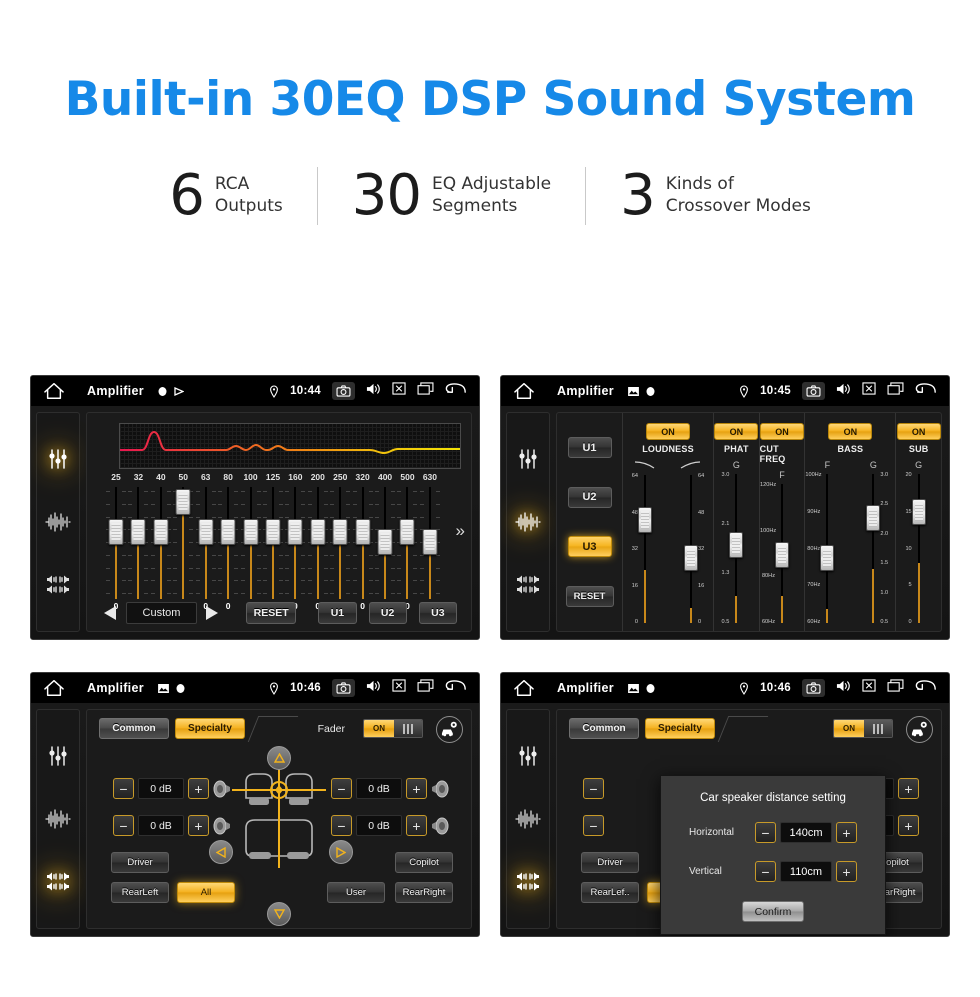  I want to click on preset-reset-button: RESET, so click(589, 596).